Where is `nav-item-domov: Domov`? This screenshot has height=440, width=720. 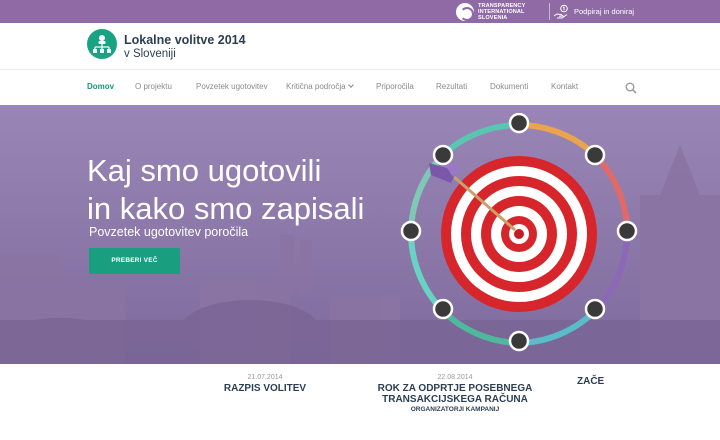
nav-item-domov: Domov is located at coordinates (100, 87).